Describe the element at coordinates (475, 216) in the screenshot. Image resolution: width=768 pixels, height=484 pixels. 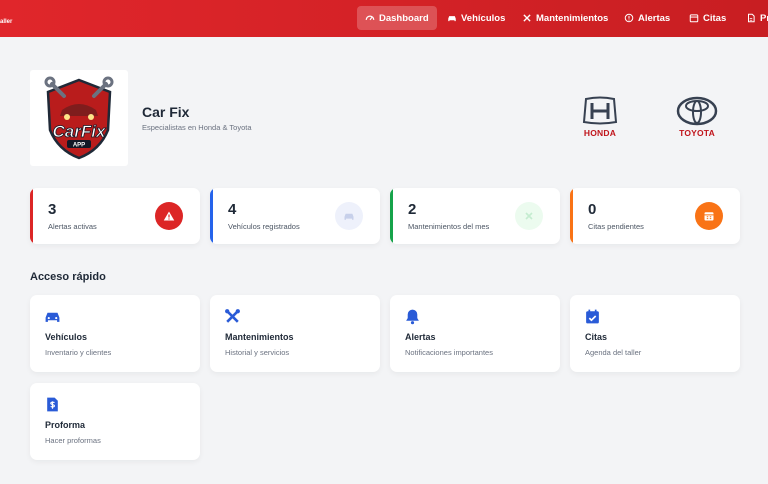
I see `stat-mantenimientos: 2 Mantenimientos del mes` at that location.